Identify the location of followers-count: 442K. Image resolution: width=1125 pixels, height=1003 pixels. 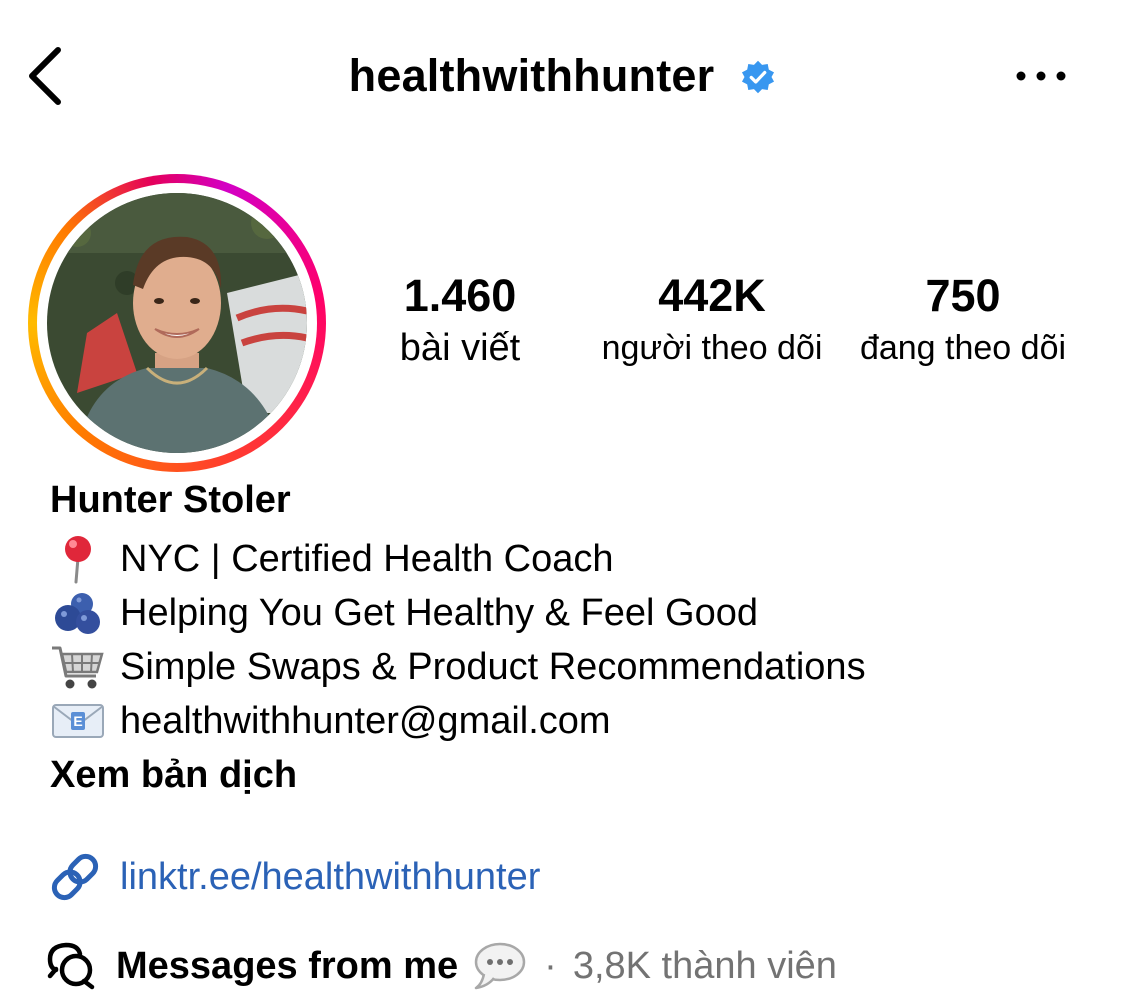
(712, 295).